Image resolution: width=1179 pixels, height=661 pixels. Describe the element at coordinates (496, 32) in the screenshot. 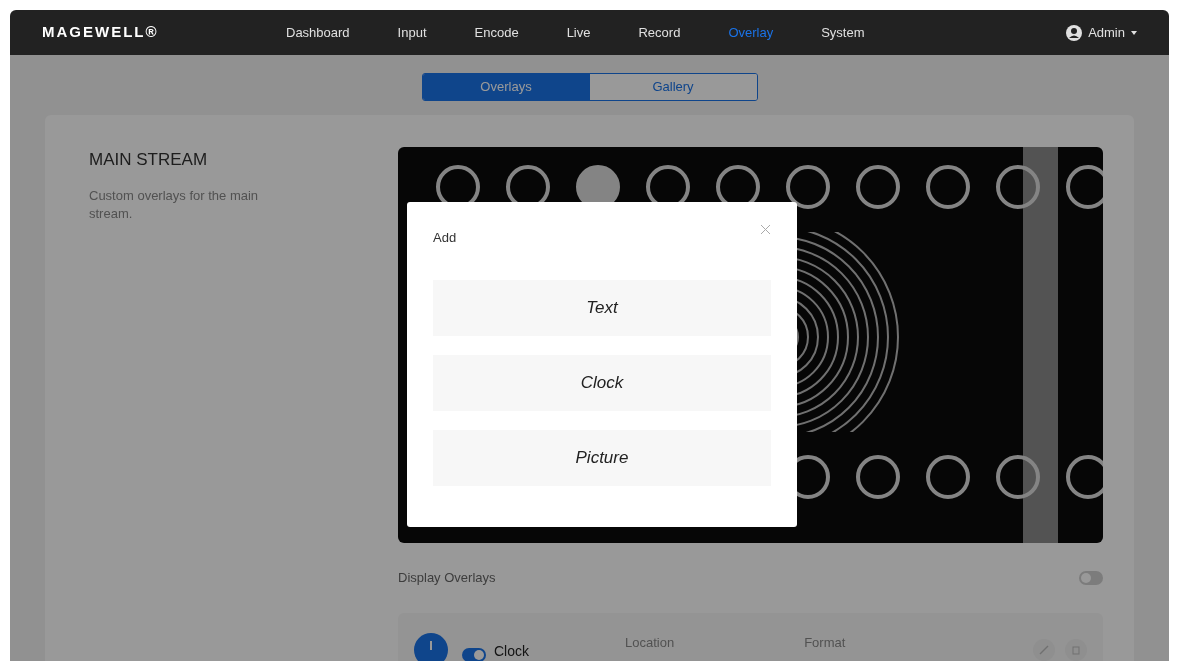

I see `nav-link: Encode` at that location.